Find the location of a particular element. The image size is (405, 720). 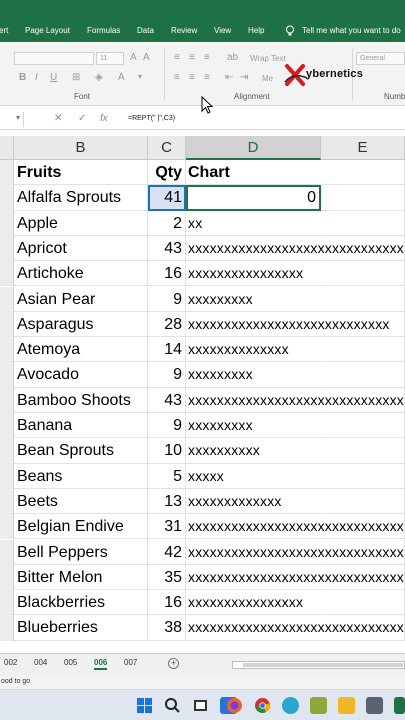

firefox-icon is located at coordinates (234, 705).